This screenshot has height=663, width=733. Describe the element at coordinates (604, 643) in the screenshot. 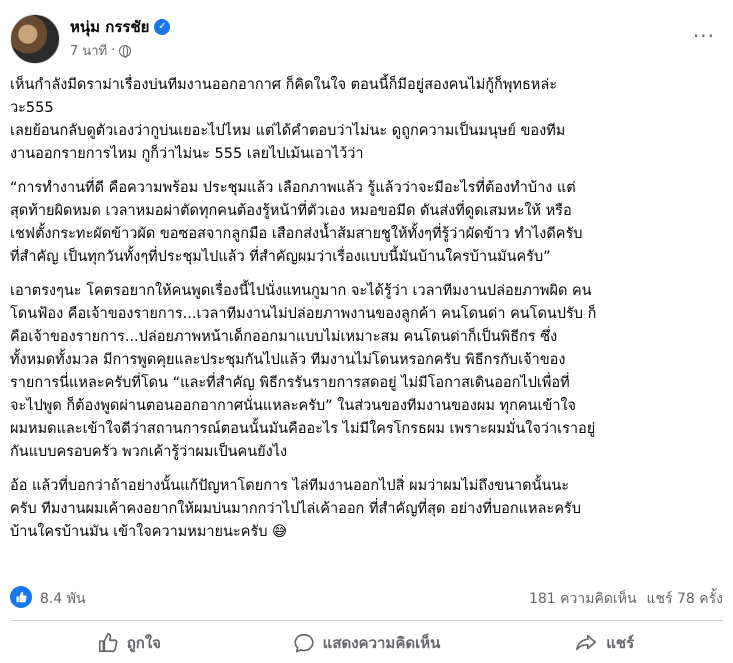

I see `share-button: แชร์` at that location.